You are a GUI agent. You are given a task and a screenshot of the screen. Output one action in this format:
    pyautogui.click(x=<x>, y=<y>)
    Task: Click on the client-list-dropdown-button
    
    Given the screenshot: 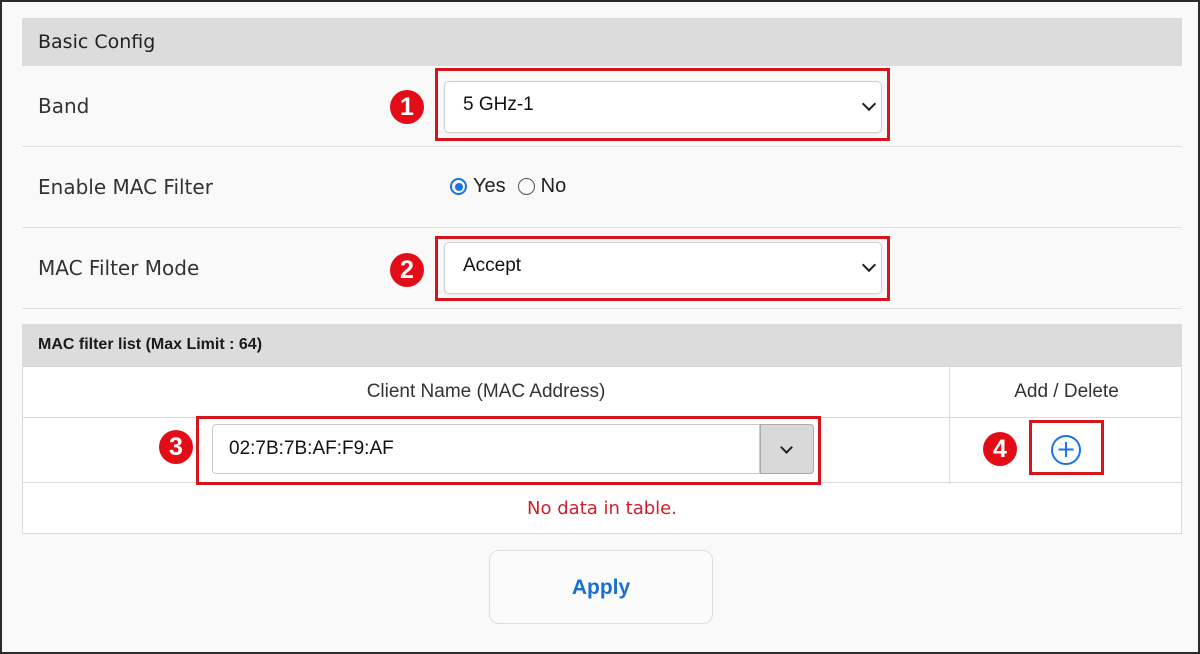 What is the action you would take?
    pyautogui.click(x=787, y=449)
    